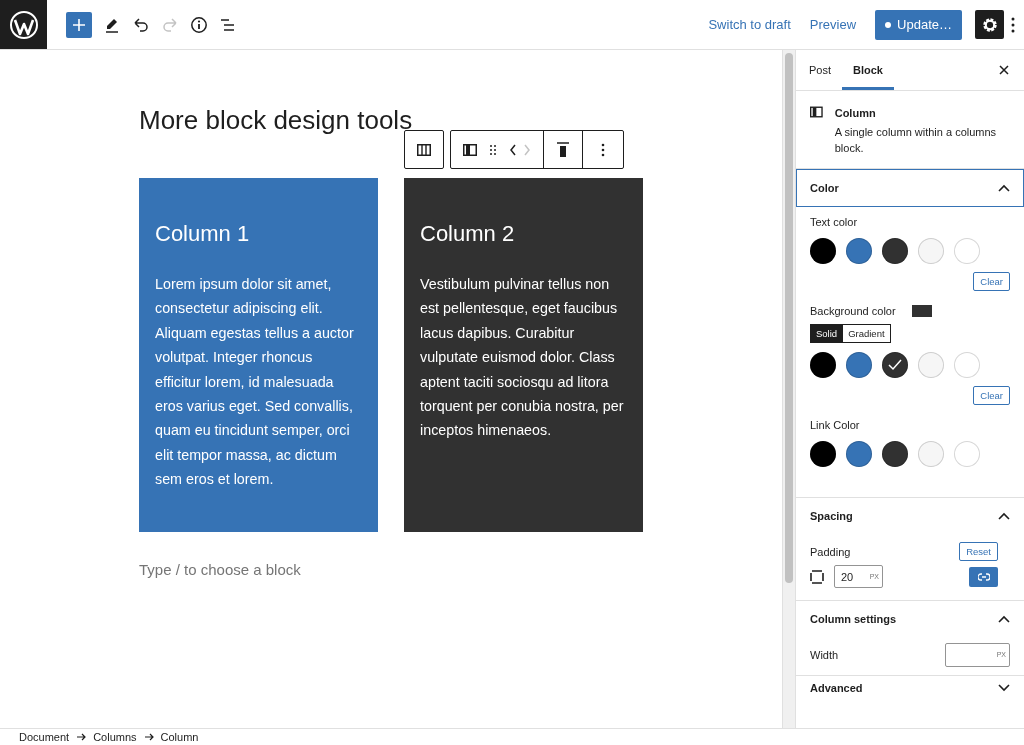 The height and width of the screenshot is (745, 1024). I want to click on color-label: Background color, so click(853, 311).